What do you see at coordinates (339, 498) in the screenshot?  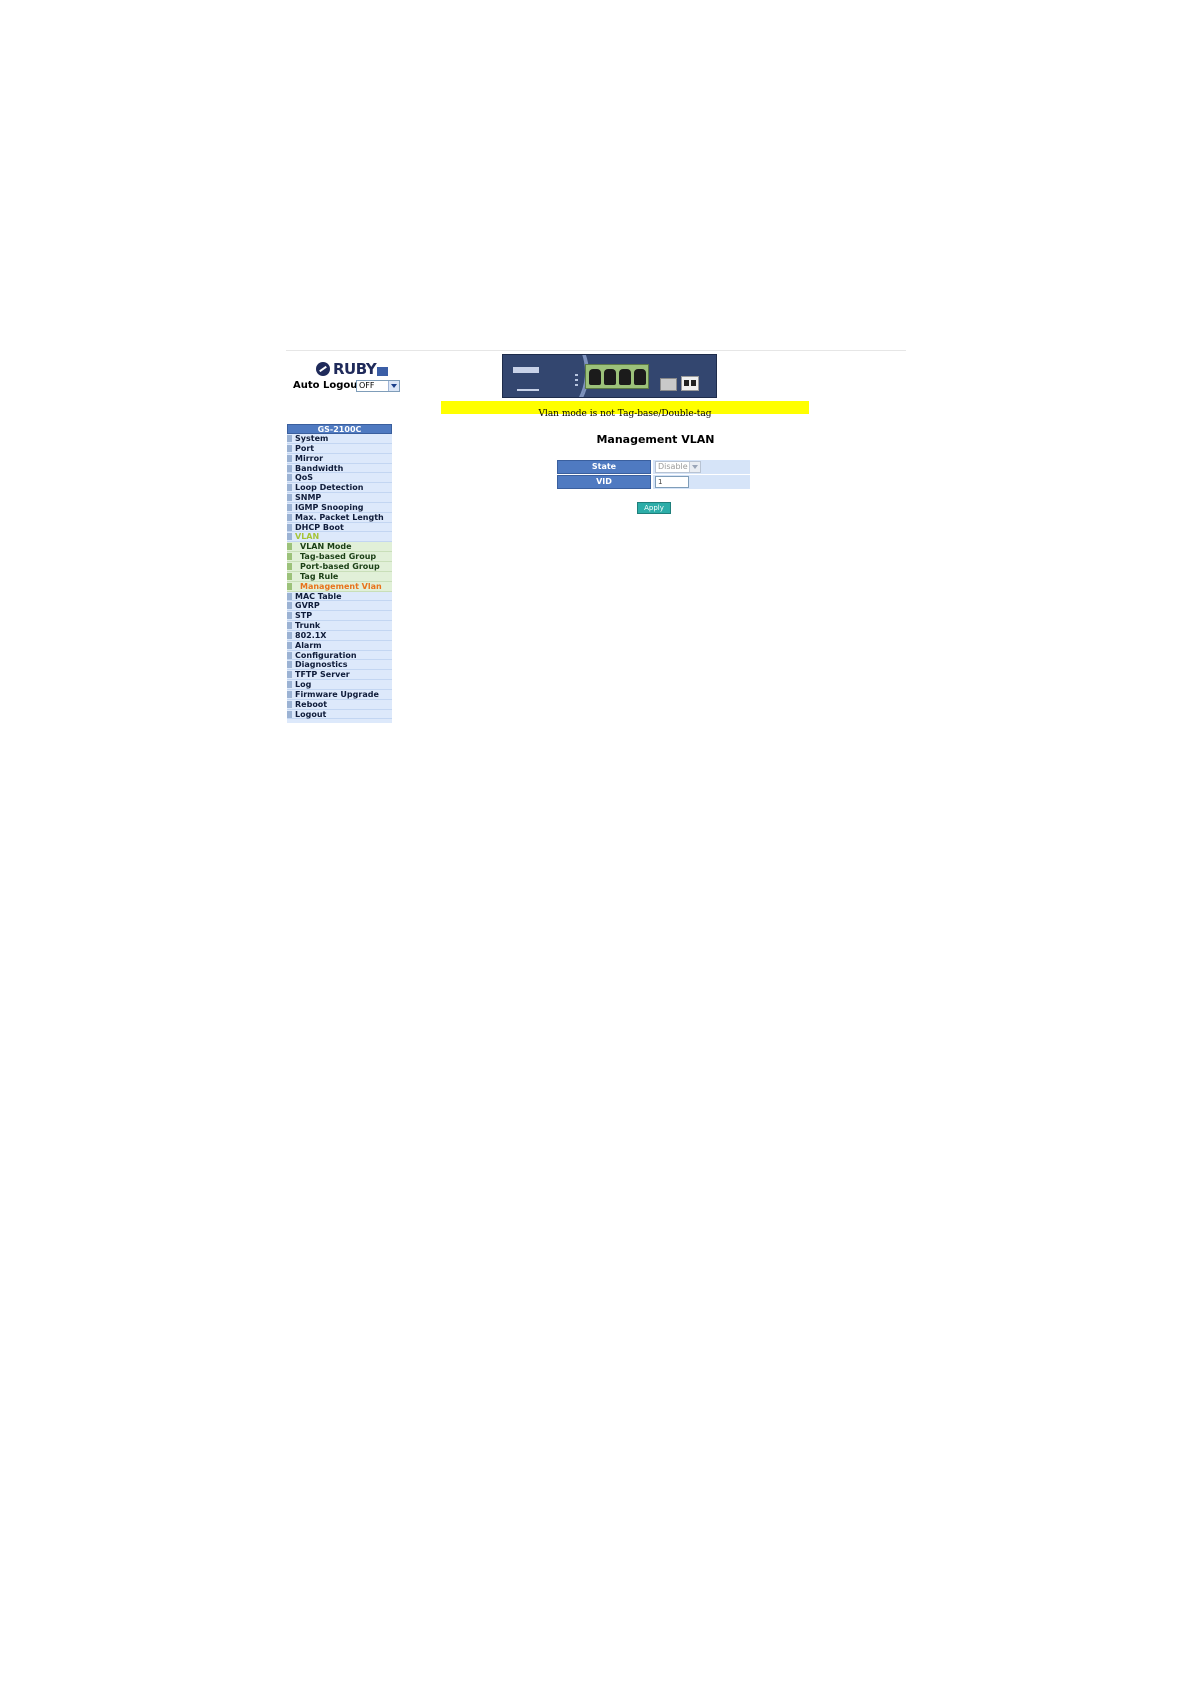 I see `sidebar-item-snmp: SNMP` at bounding box center [339, 498].